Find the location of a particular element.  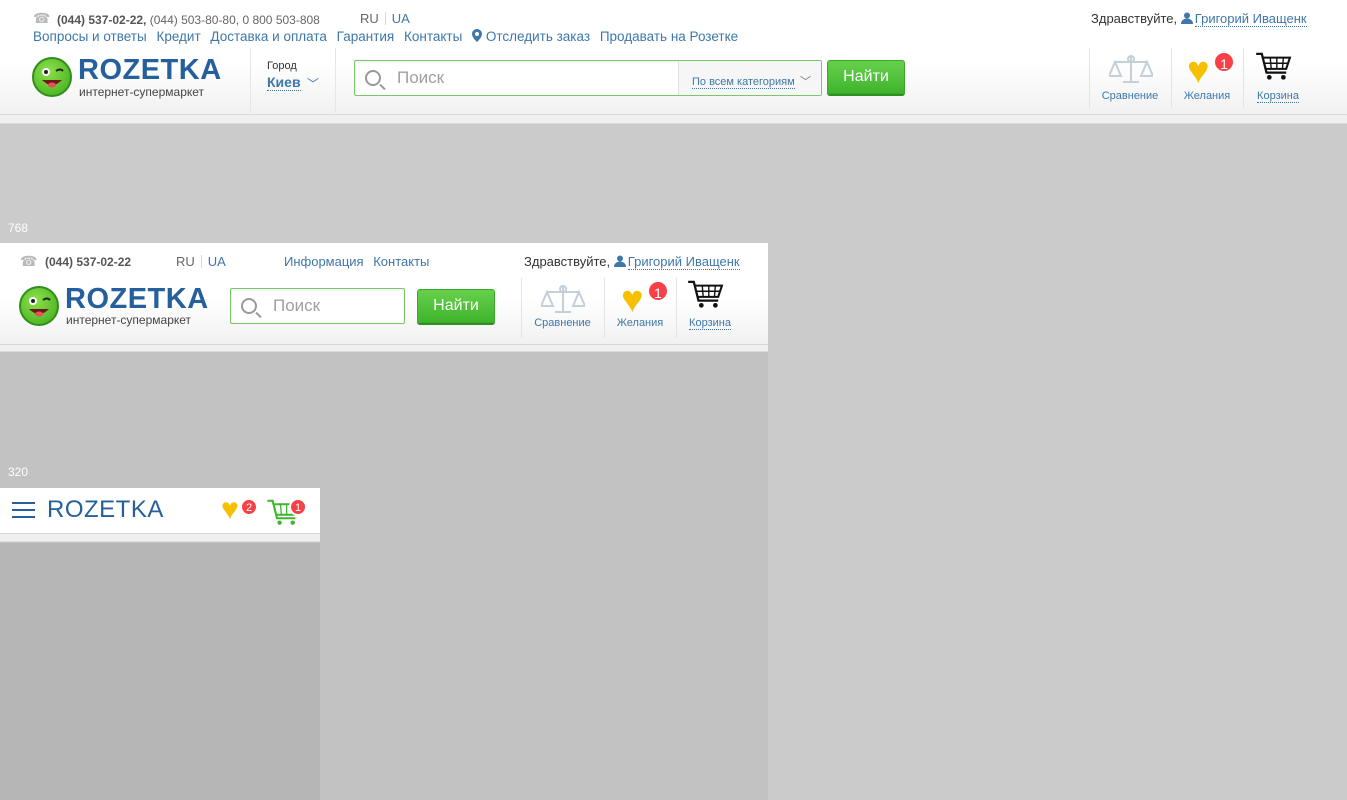

mobile-strip is located at coordinates (160, 538).